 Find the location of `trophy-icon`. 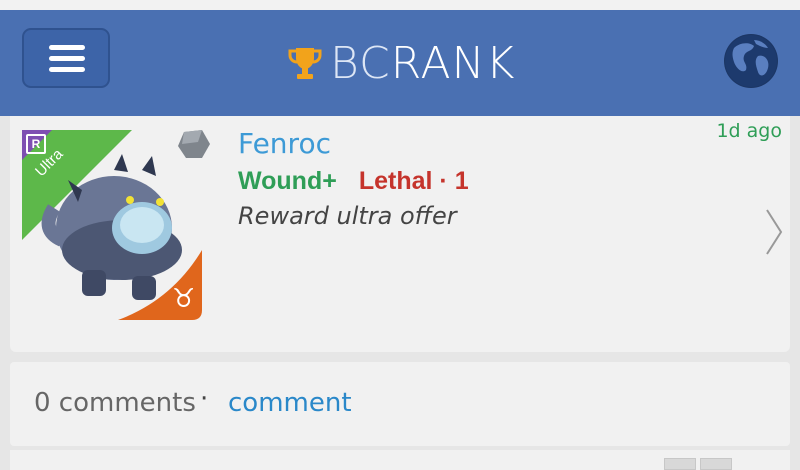

trophy-icon is located at coordinates (305, 63).